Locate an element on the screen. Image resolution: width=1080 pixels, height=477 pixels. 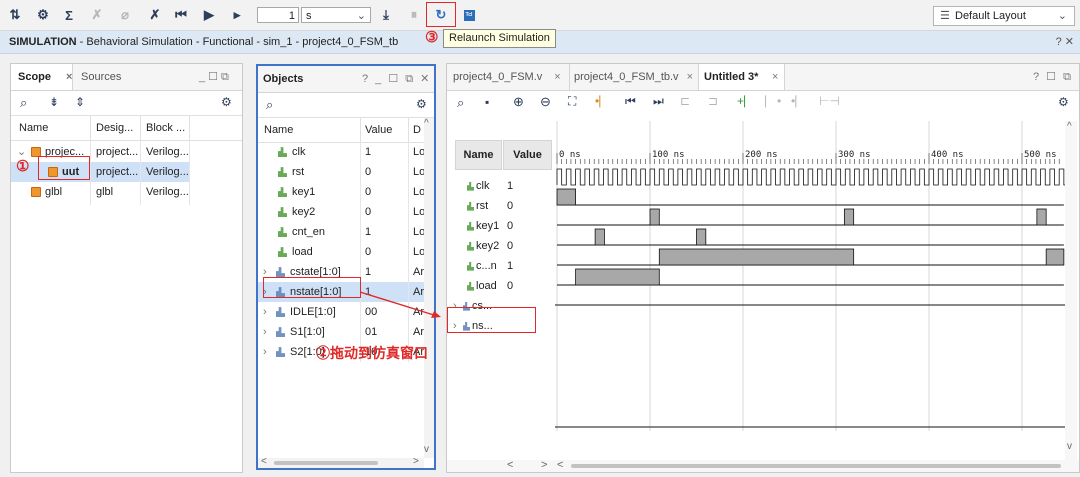
object-type: Ar is located at coordinates (418, 332).